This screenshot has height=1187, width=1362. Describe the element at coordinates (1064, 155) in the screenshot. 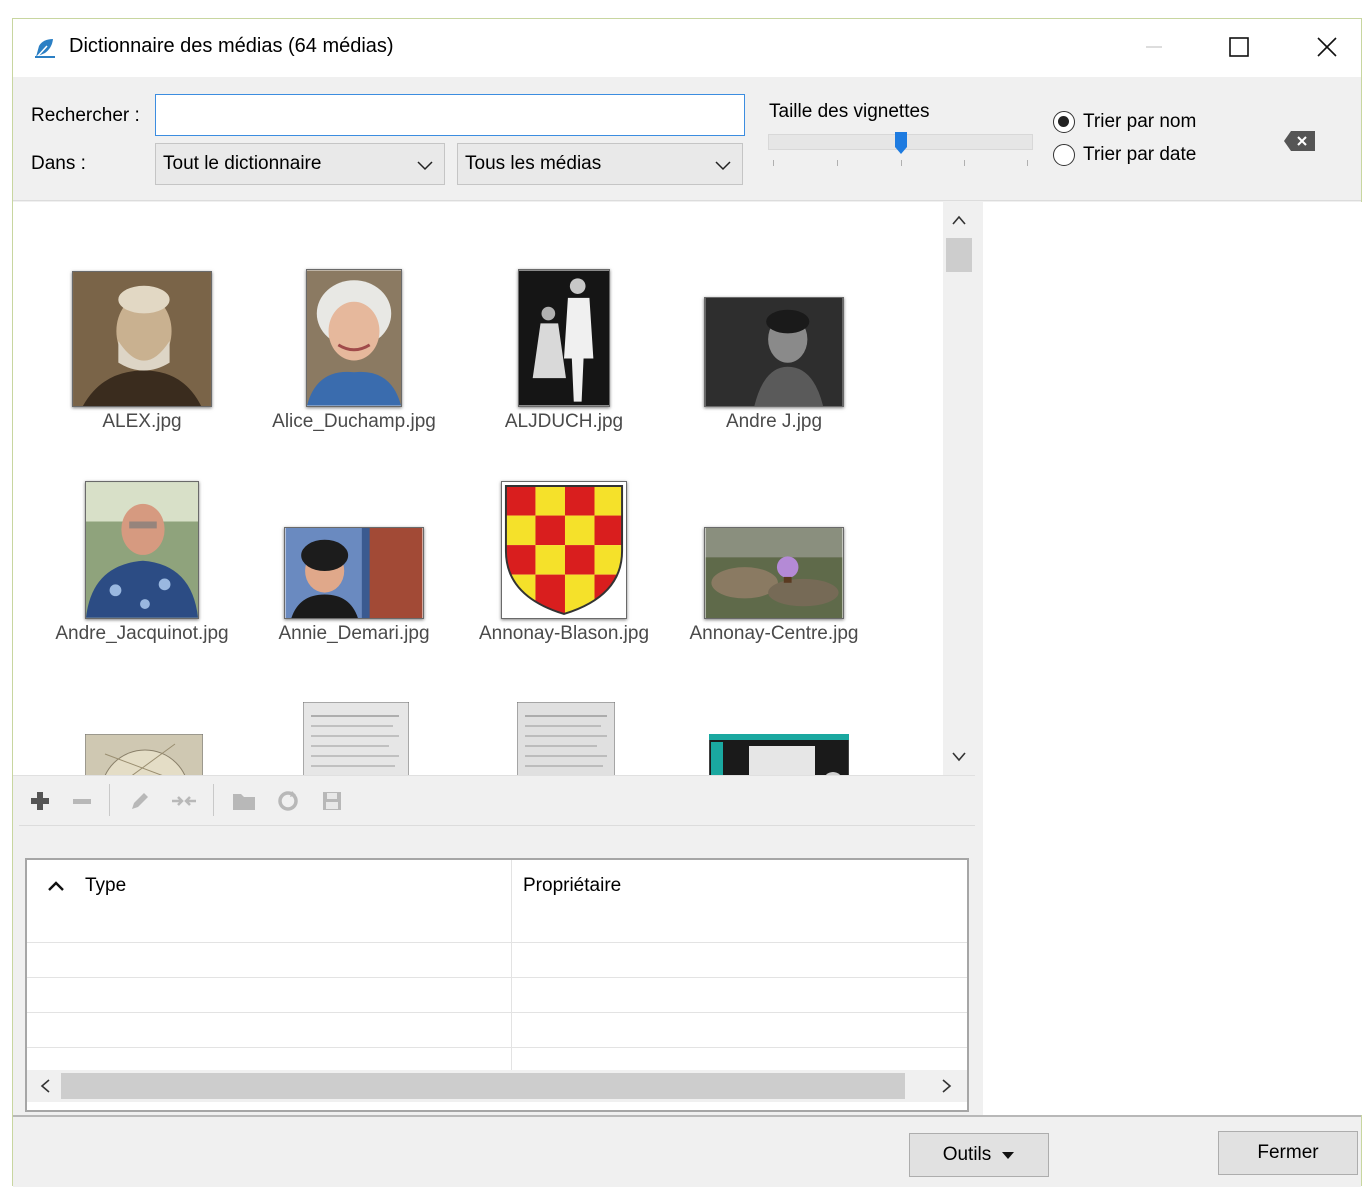

I see `radio-unchecked-icon` at that location.